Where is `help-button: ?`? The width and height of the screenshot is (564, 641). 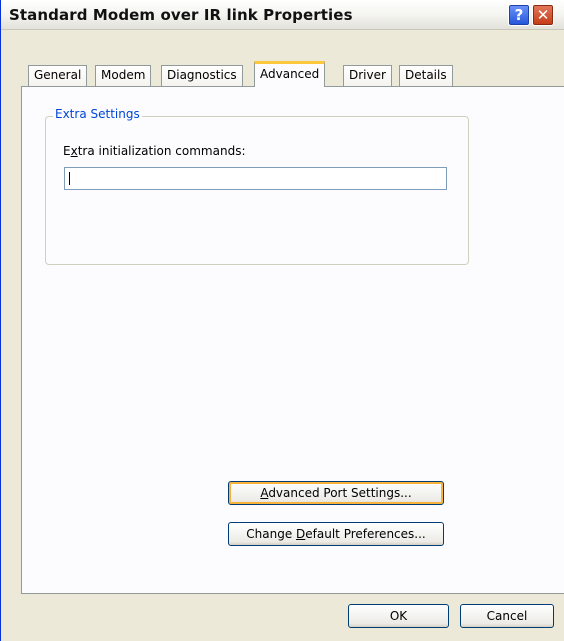 help-button: ? is located at coordinates (519, 15).